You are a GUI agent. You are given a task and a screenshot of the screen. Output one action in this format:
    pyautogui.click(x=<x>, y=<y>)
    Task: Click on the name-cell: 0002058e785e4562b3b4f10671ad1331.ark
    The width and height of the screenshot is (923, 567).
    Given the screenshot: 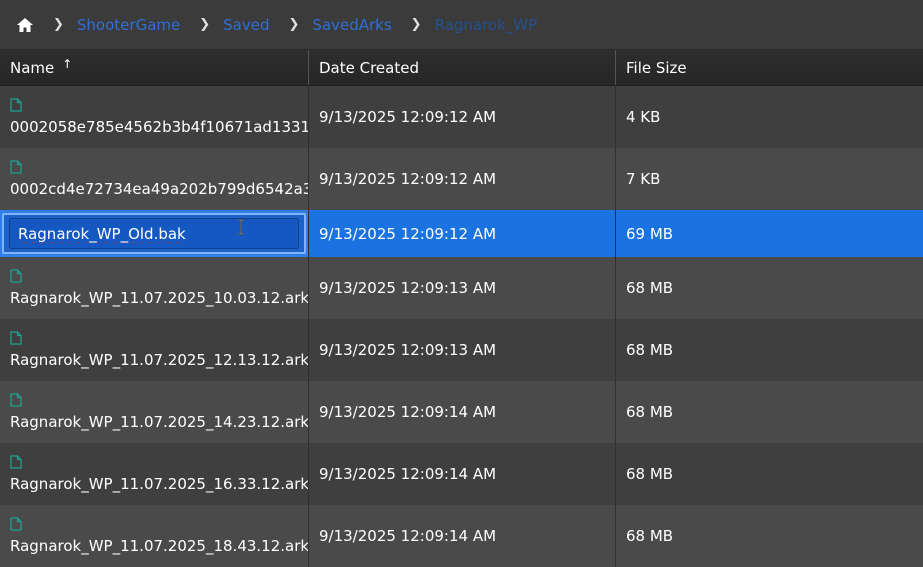 What is the action you would take?
    pyautogui.click(x=154, y=117)
    